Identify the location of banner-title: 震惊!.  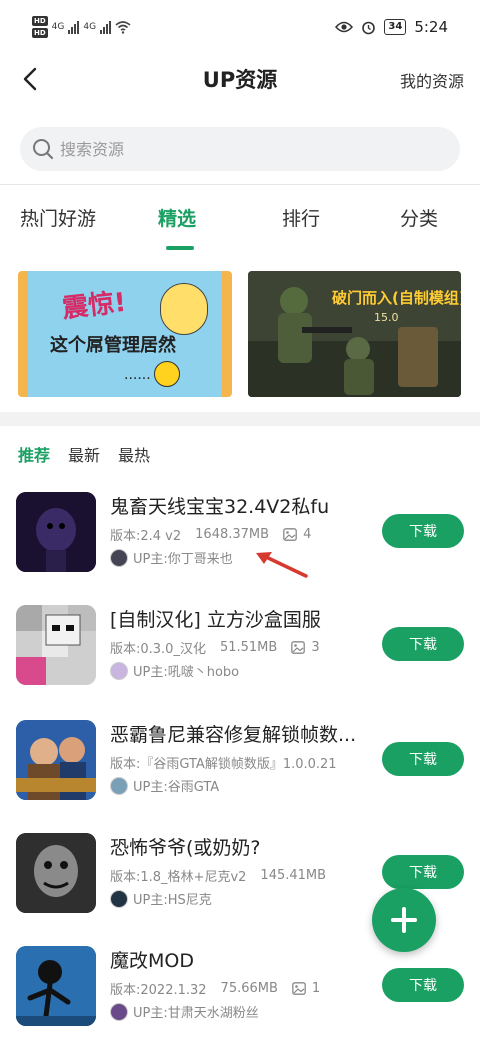
(94, 306).